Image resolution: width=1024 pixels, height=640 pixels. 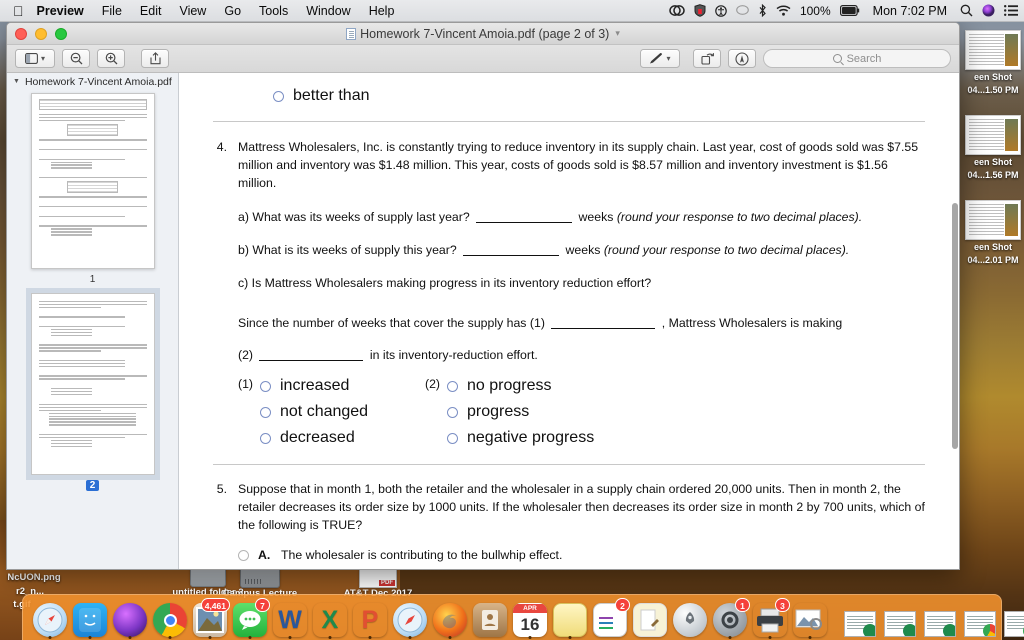 What do you see at coordinates (90, 619) in the screenshot?
I see `dock-item-finder` at bounding box center [90, 619].